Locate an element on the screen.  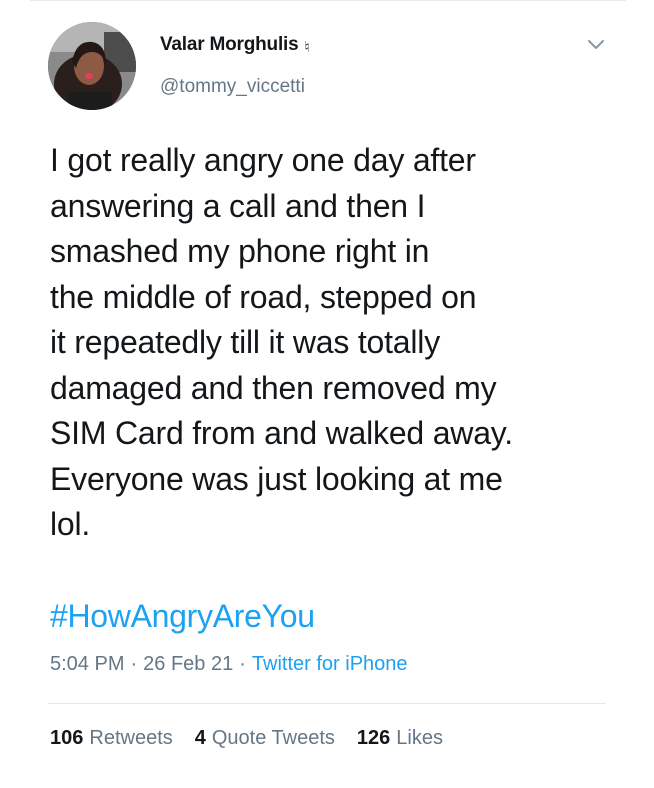
tweet-text-line: the middle of road, stepped on is located at coordinates (263, 296).